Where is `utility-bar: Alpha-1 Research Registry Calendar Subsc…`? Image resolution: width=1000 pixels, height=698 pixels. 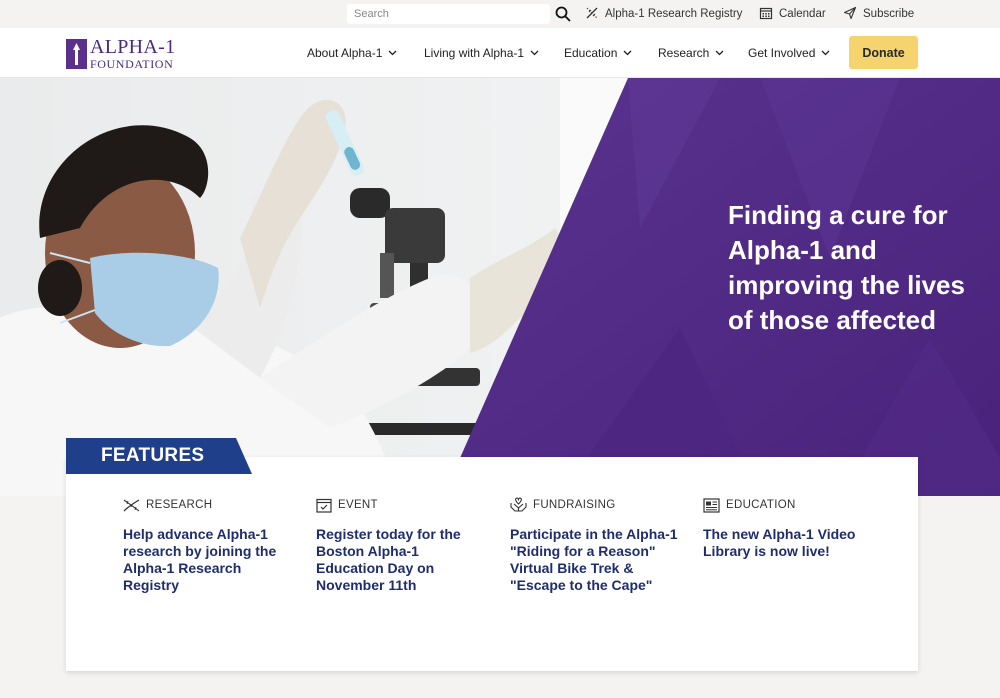
utility-bar: Alpha-1 Research Registry Calendar Subsc… is located at coordinates (500, 14).